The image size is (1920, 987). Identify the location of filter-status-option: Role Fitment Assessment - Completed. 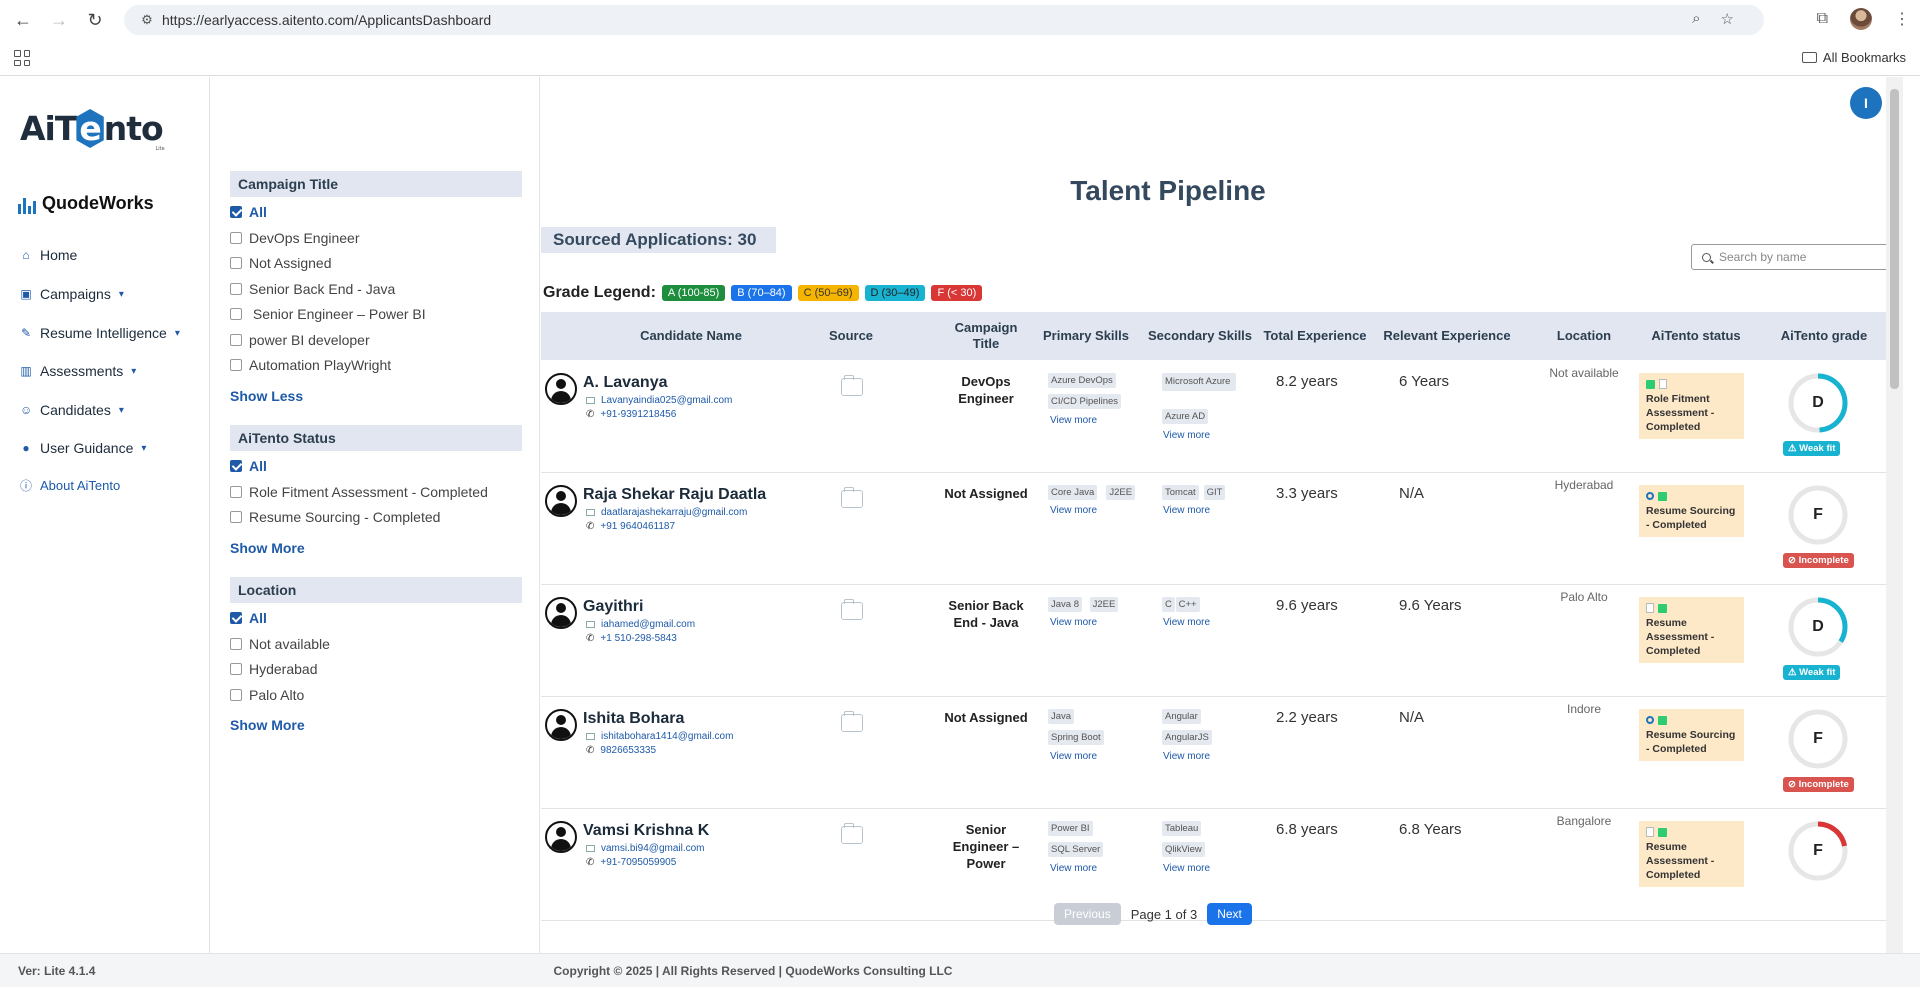
(359, 492).